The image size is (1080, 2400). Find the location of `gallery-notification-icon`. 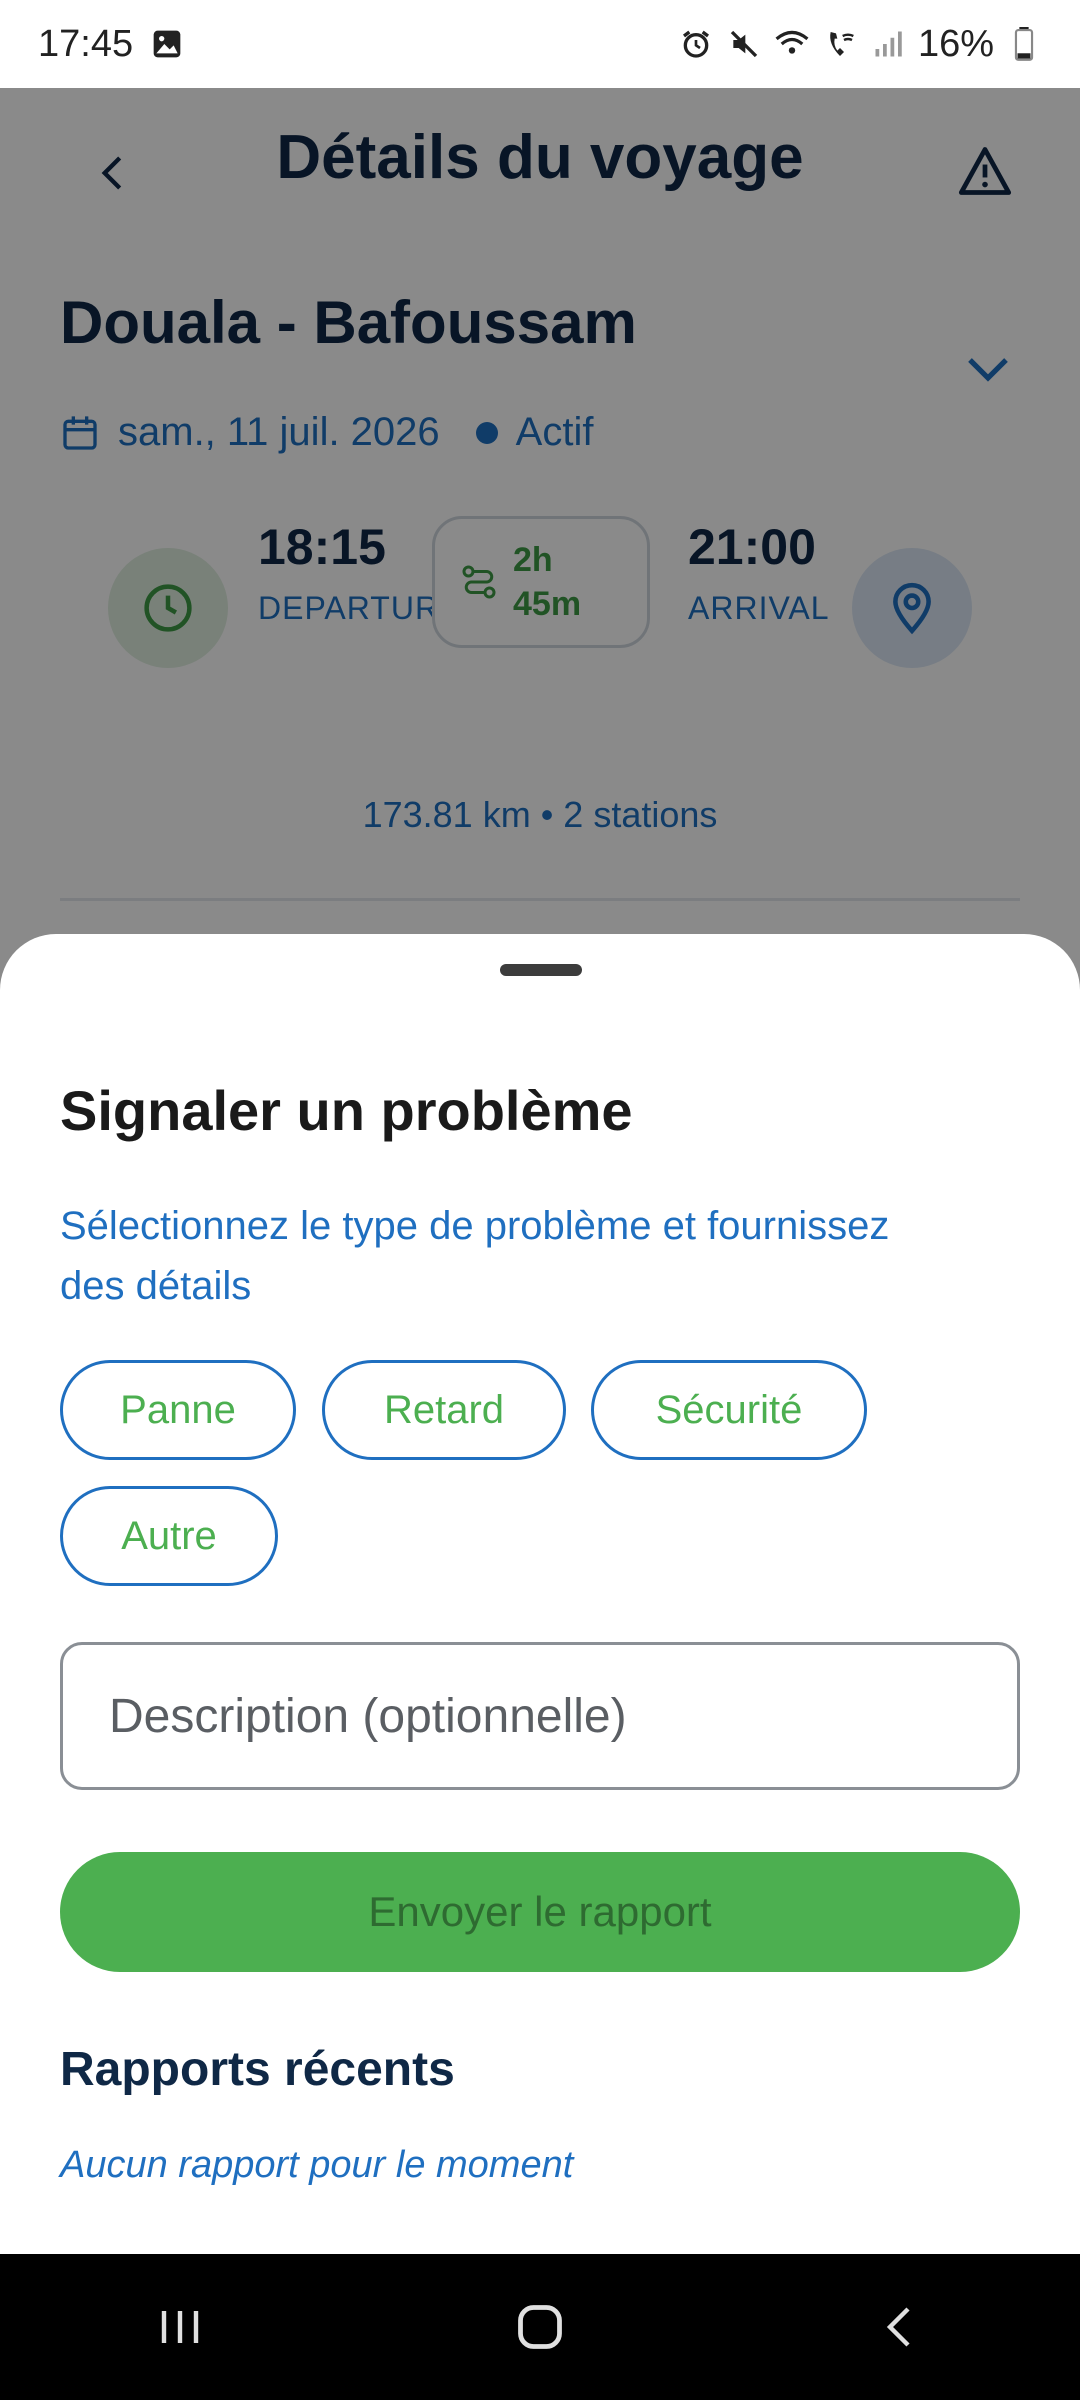

gallery-notification-icon is located at coordinates (167, 44).